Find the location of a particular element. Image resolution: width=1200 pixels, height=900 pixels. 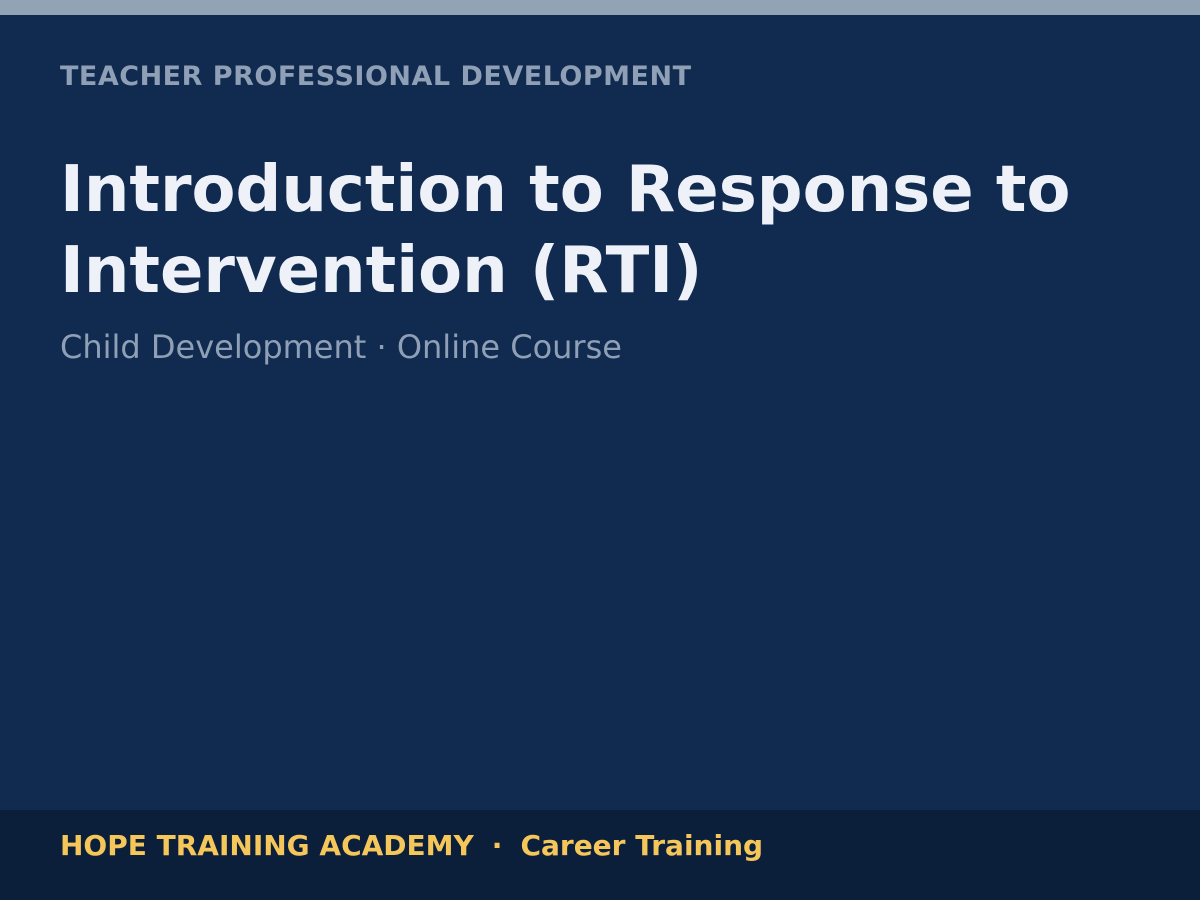

slide-eyebrow: TEACHER PROFESSIONAL DEVELOPMENT is located at coordinates (376, 76).